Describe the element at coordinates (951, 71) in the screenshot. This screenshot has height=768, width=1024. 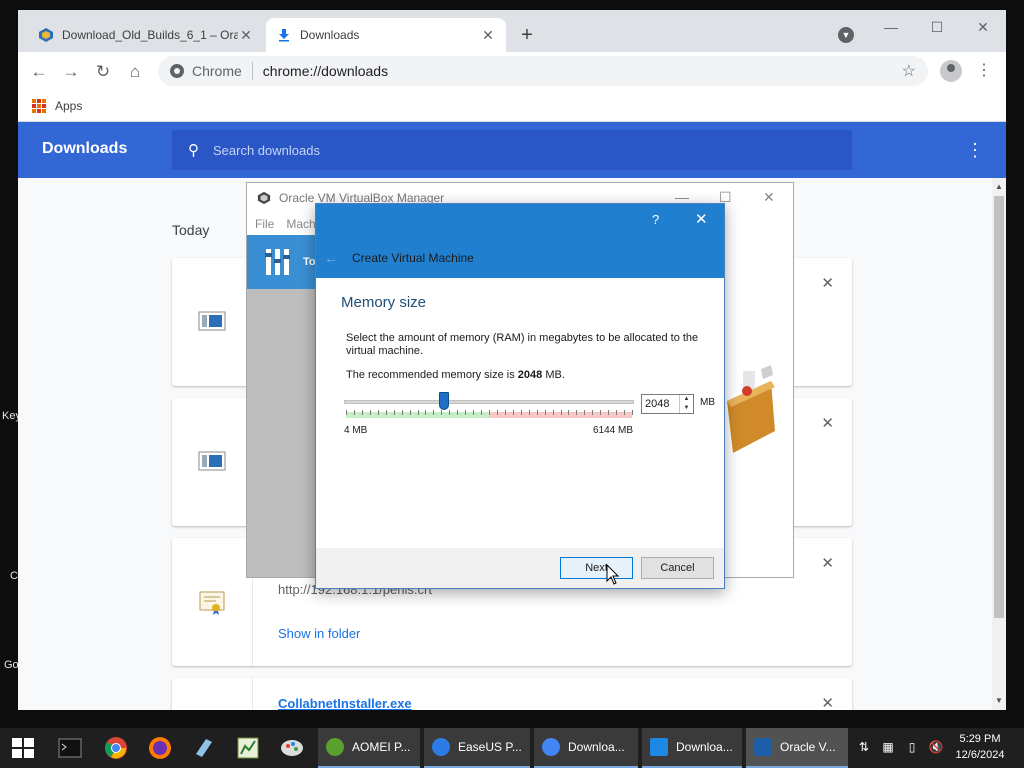
I see `profile-avatar-icon` at that location.